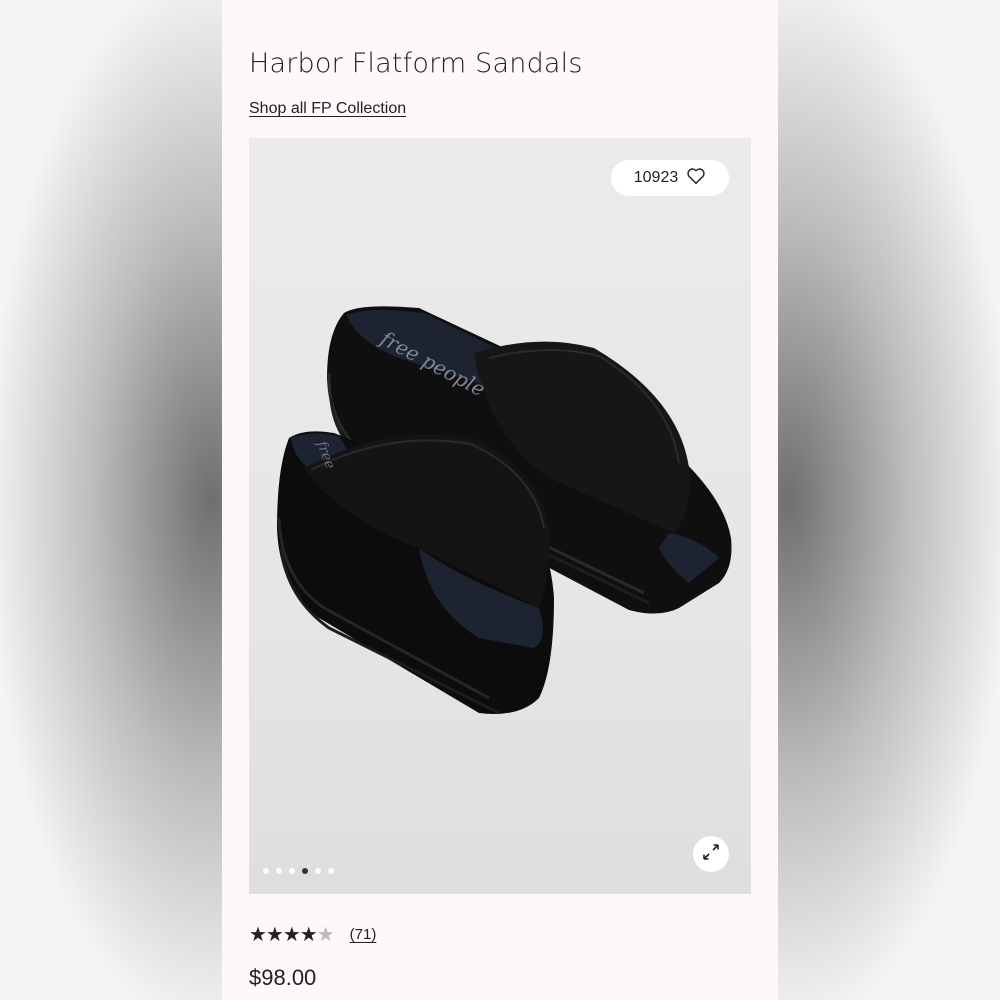 The image size is (1000, 1000). What do you see at coordinates (696, 178) in the screenshot?
I see `heart-outline-icon` at bounding box center [696, 178].